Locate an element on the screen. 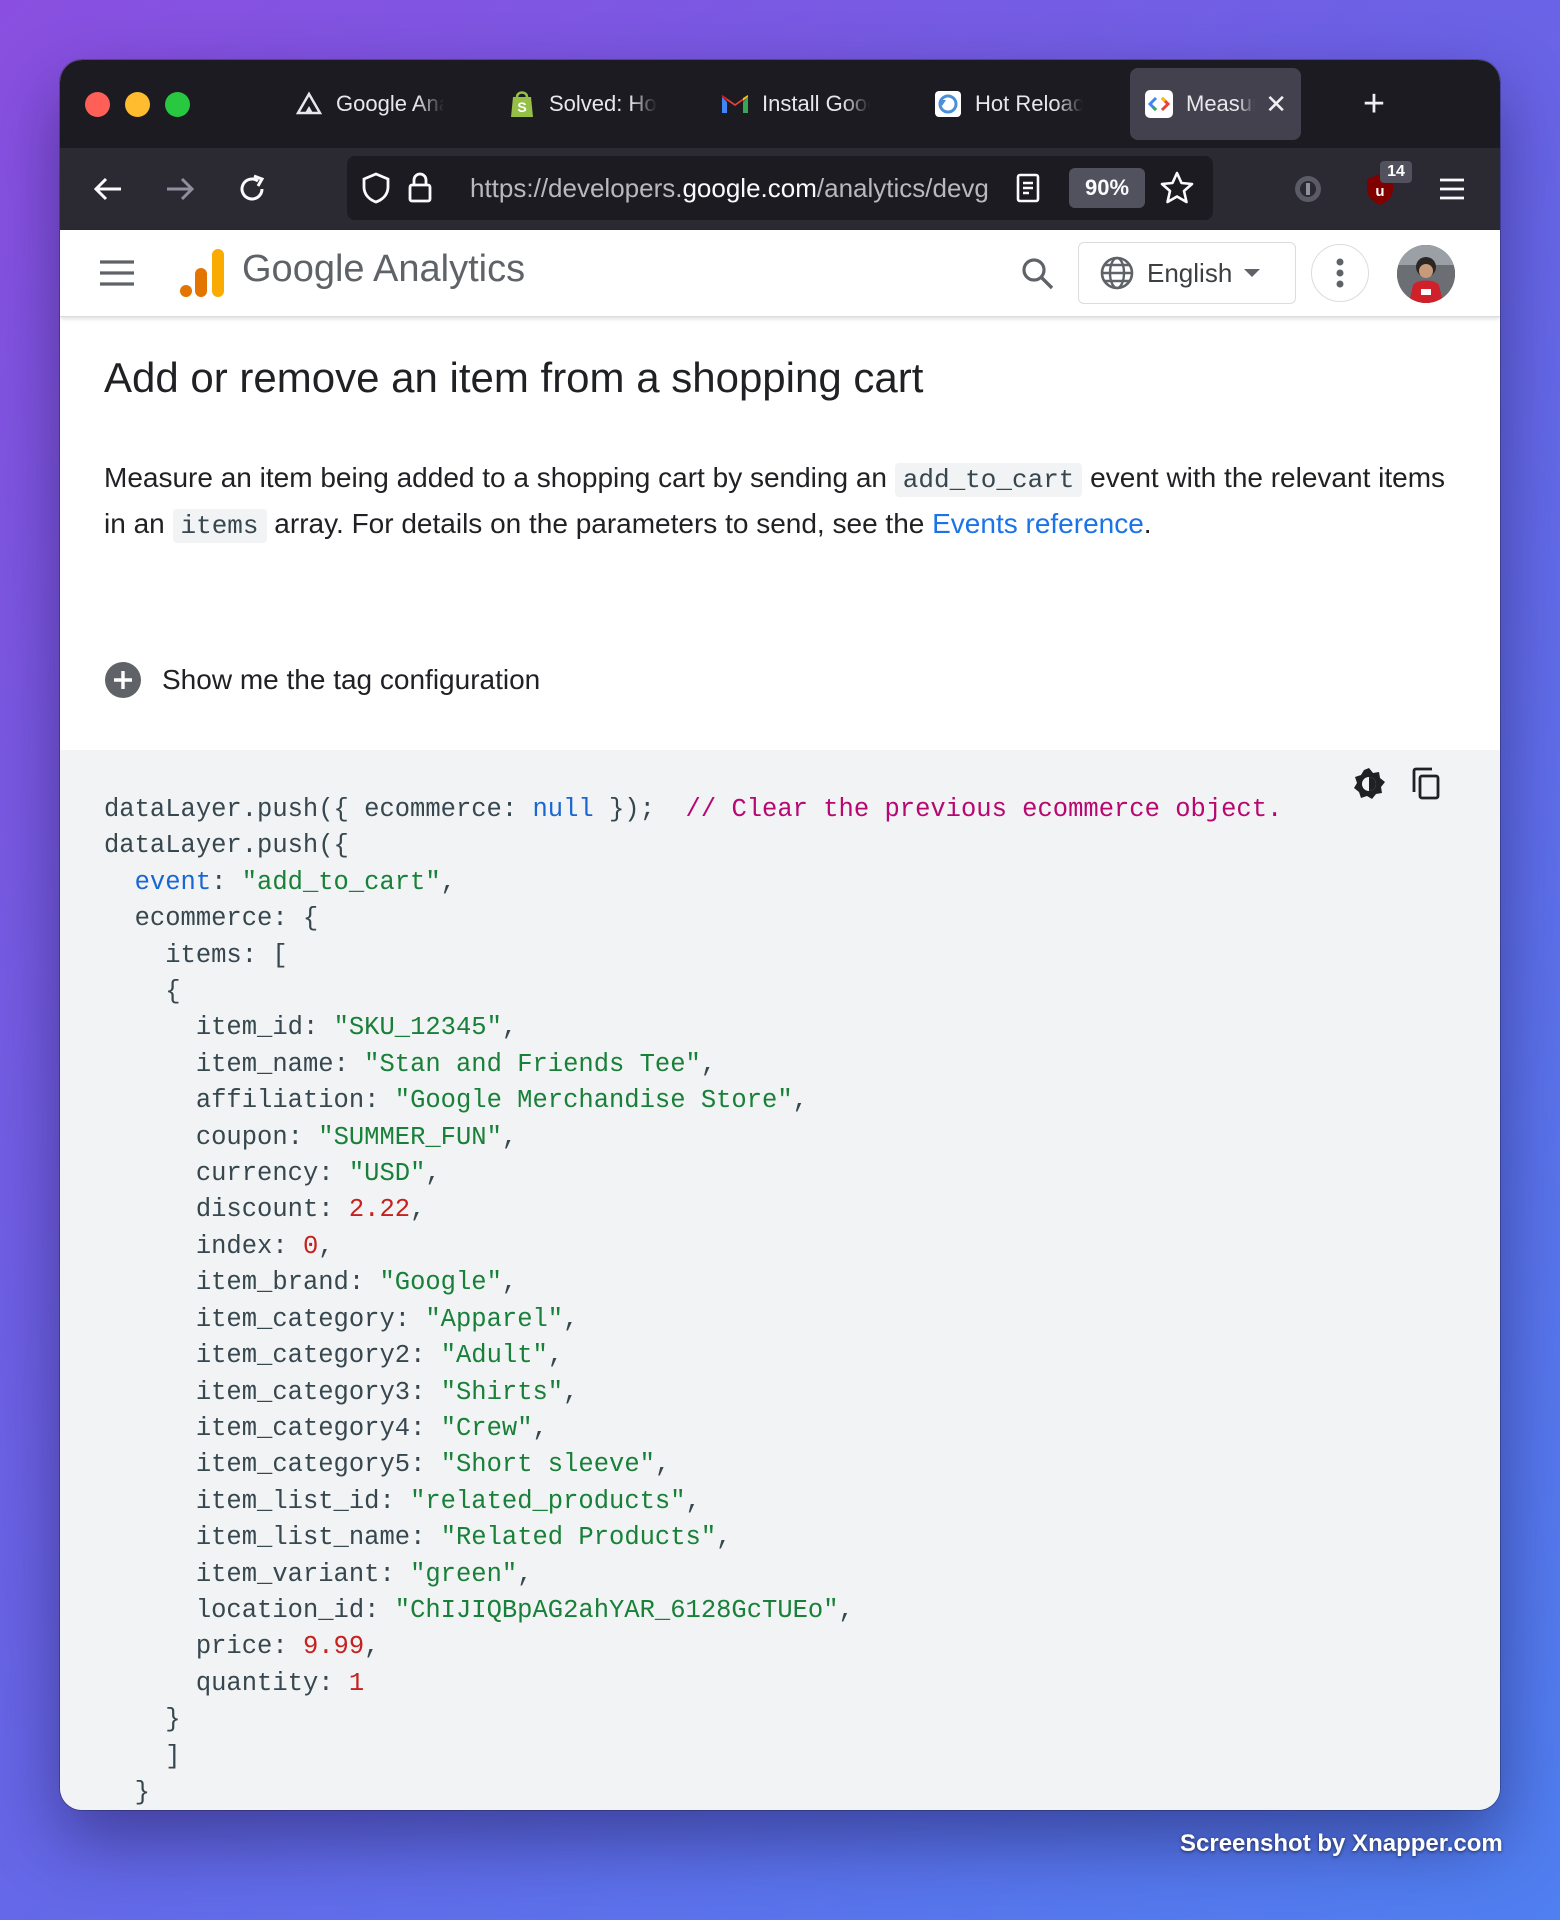 This screenshot has height=1920, width=1560. extension-password-button is located at coordinates (1308, 189).